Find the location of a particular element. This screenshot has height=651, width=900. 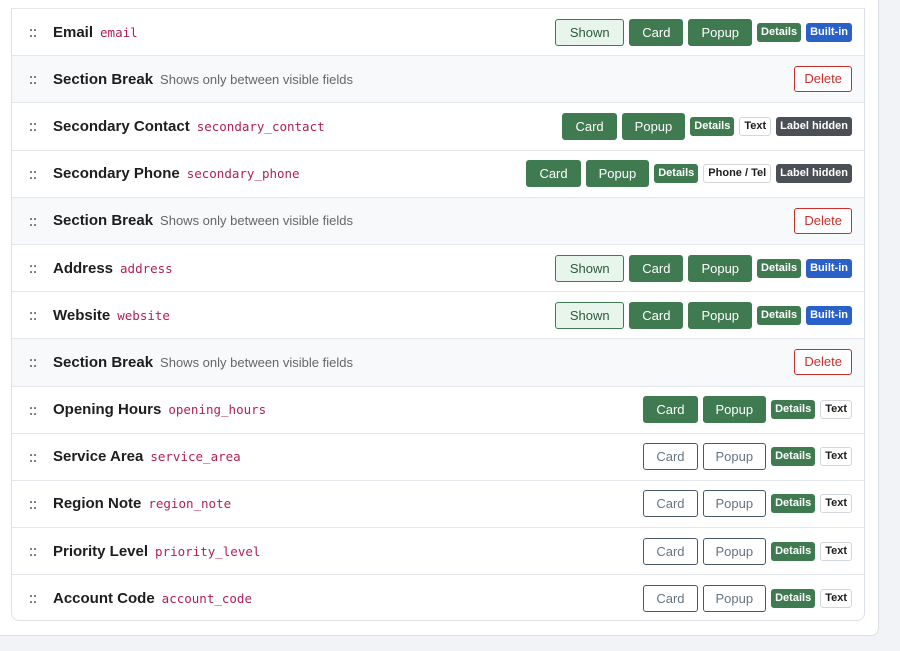

field-name: Opening Hours is located at coordinates (107, 410).